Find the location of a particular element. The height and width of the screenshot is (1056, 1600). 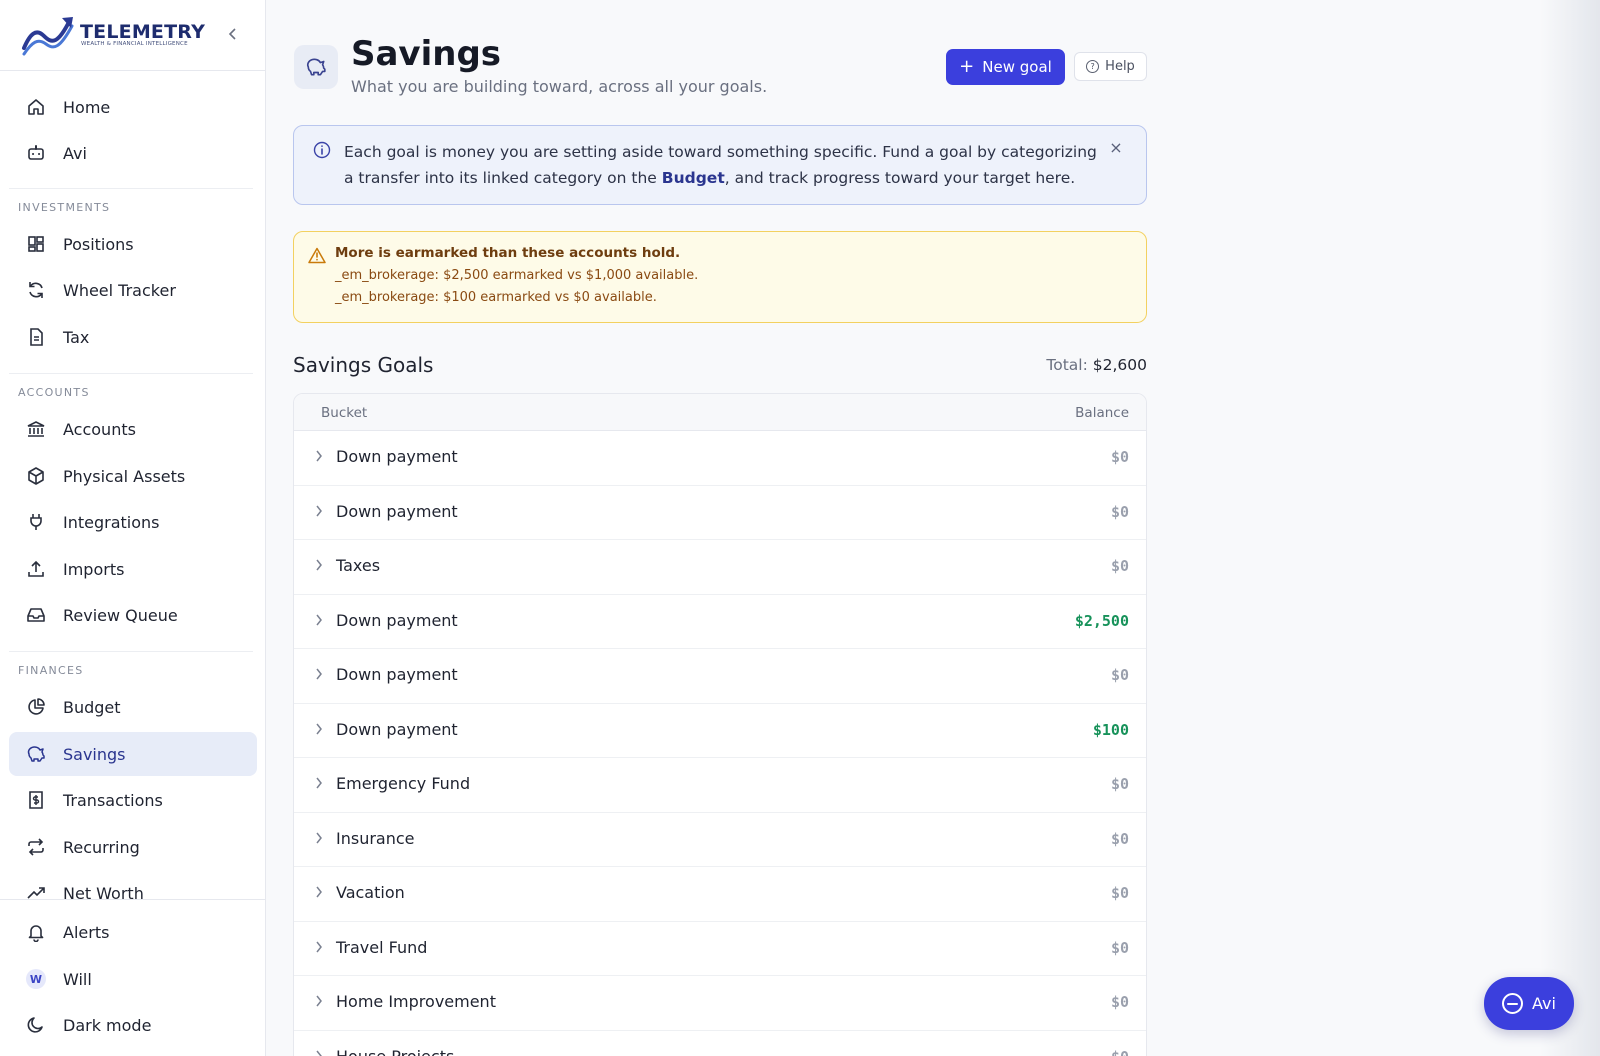

collapse-sidebar-button is located at coordinates (233, 34).